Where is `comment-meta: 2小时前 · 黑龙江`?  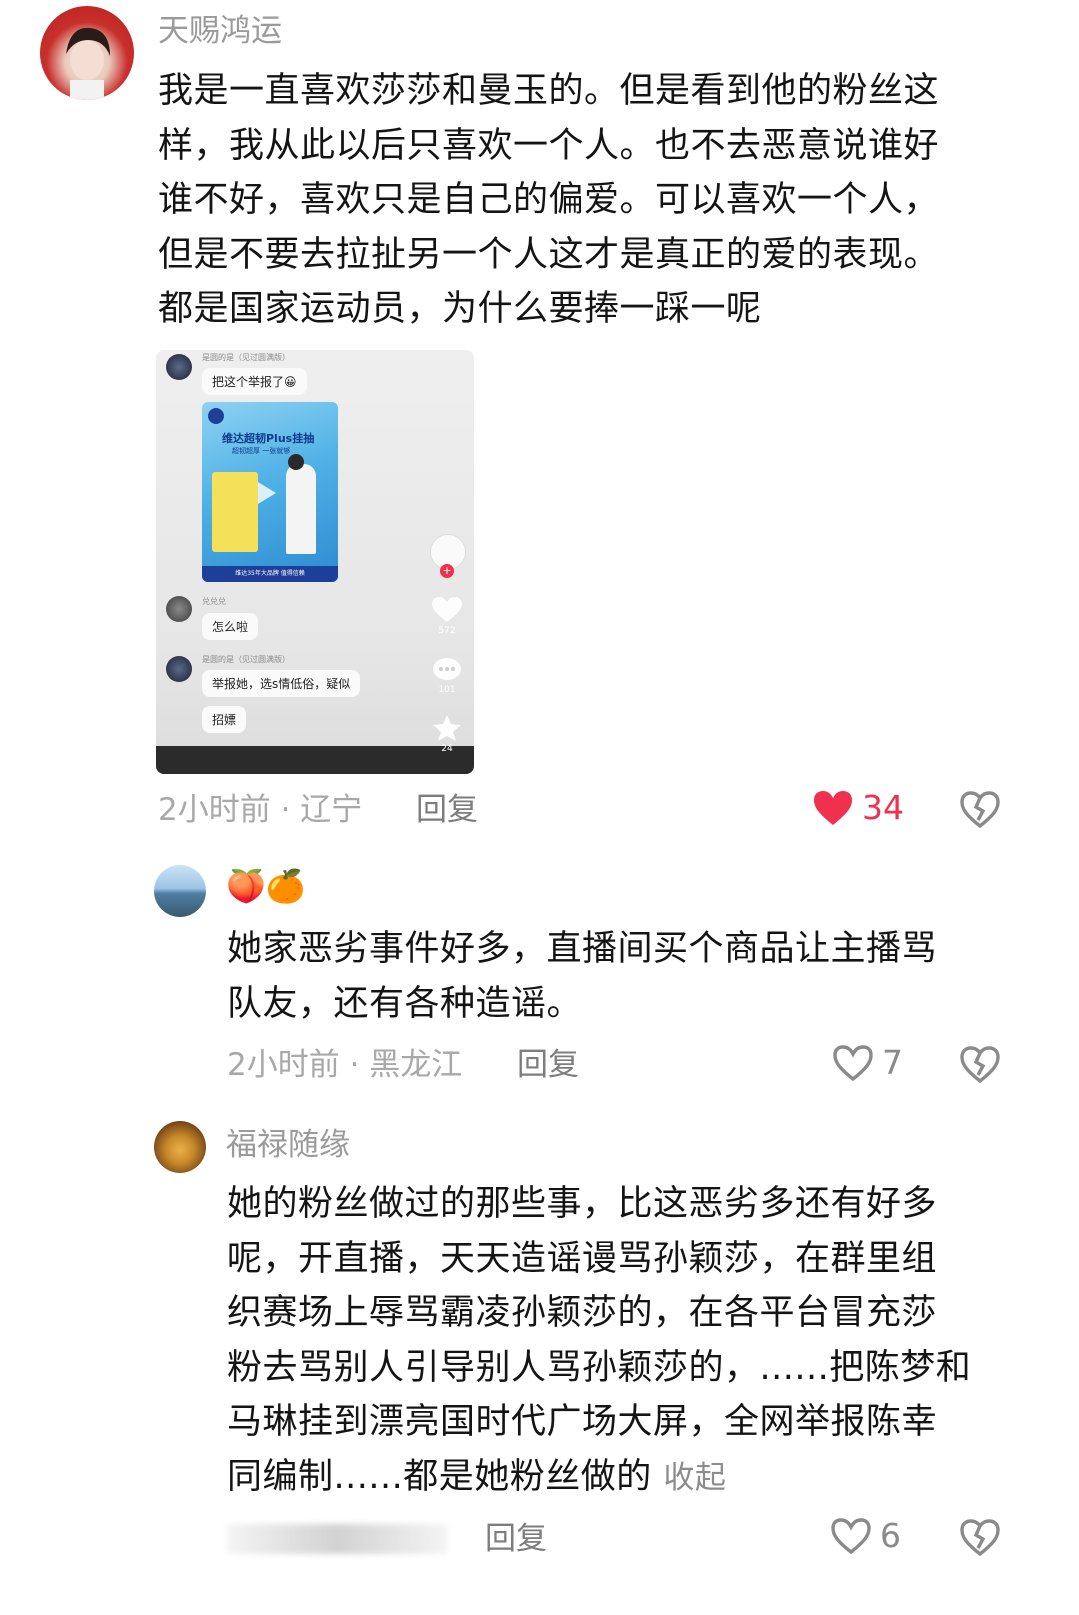 comment-meta: 2小时前 · 黑龙江 is located at coordinates (345, 1065).